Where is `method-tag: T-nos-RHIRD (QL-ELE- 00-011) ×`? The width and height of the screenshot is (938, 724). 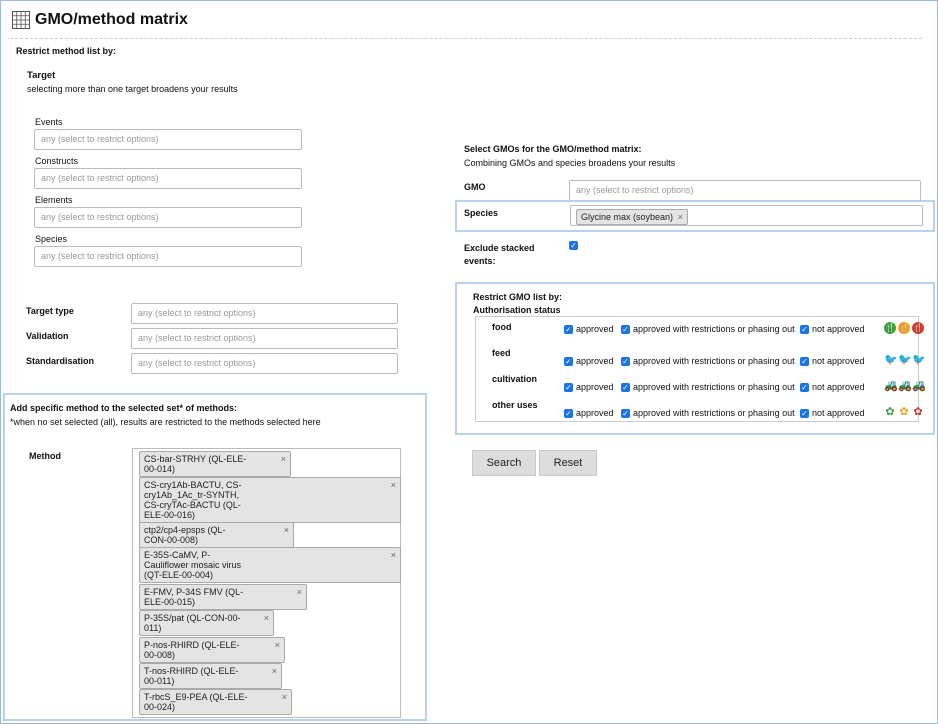 method-tag: T-nos-RHIRD (QL-ELE- 00-011) × is located at coordinates (210, 676).